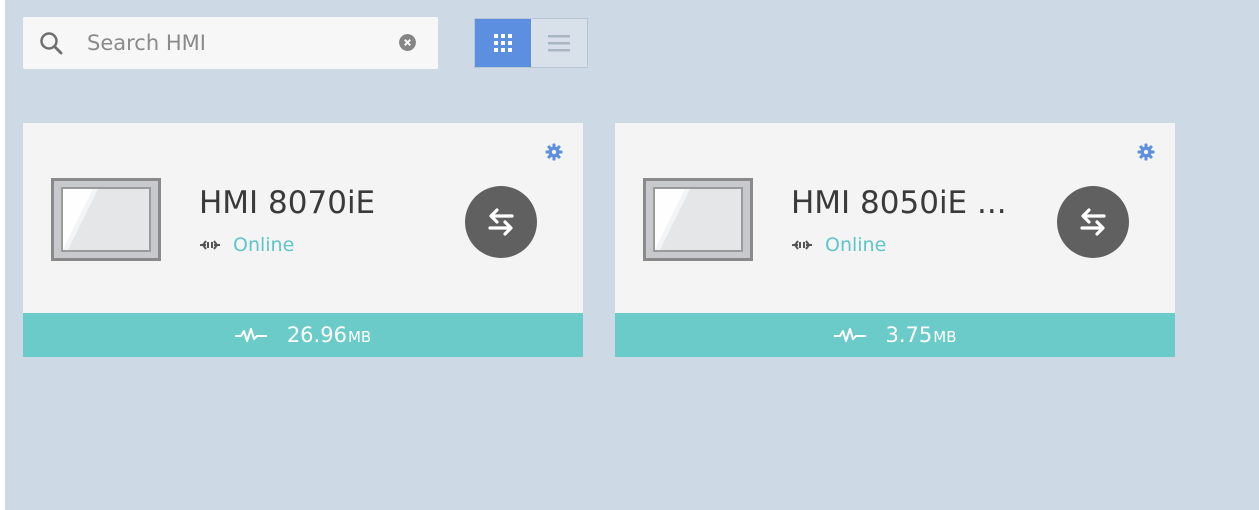 This screenshot has height=510, width=1259. I want to click on search-icon, so click(51, 43).